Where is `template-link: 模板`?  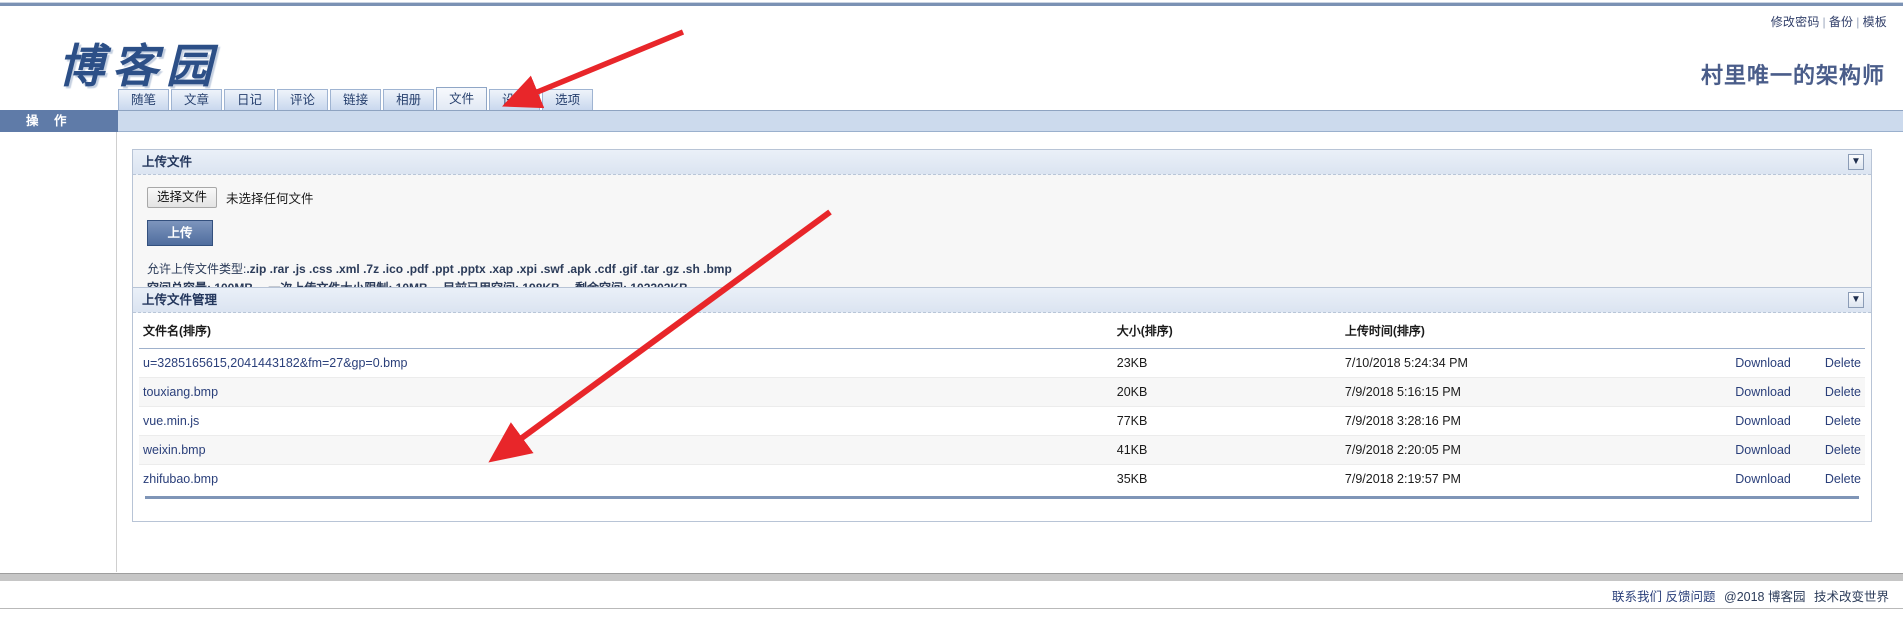
template-link: 模板 is located at coordinates (1875, 22).